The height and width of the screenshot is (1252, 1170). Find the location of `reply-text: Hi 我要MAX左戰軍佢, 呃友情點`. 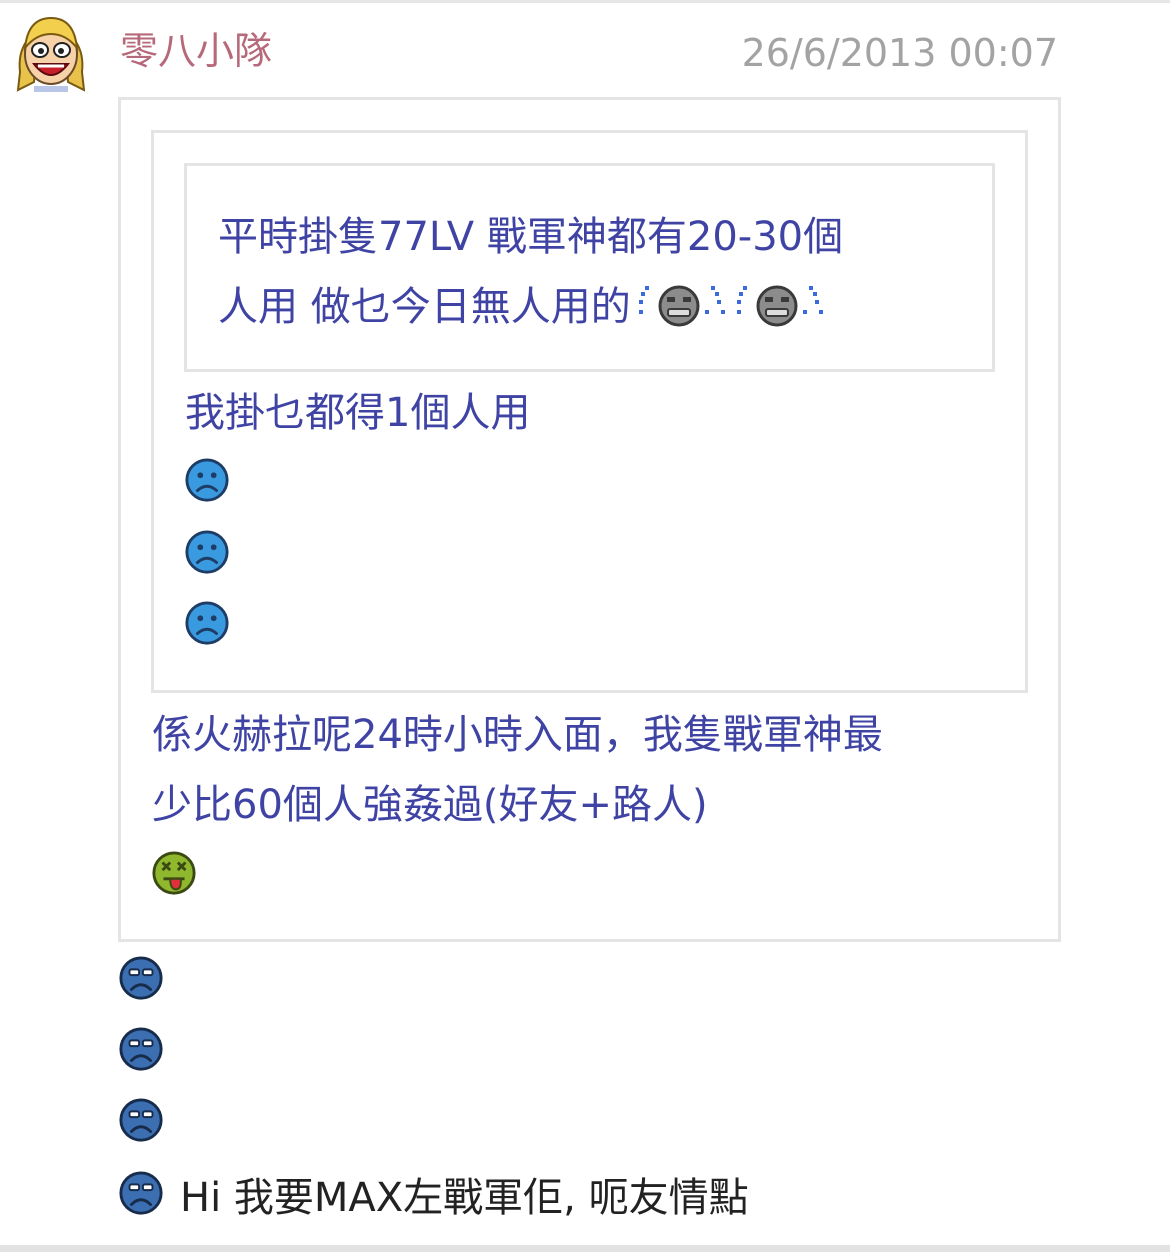

reply-text: Hi 我要MAX左戰軍佢, 呃友情點 is located at coordinates (464, 1198).